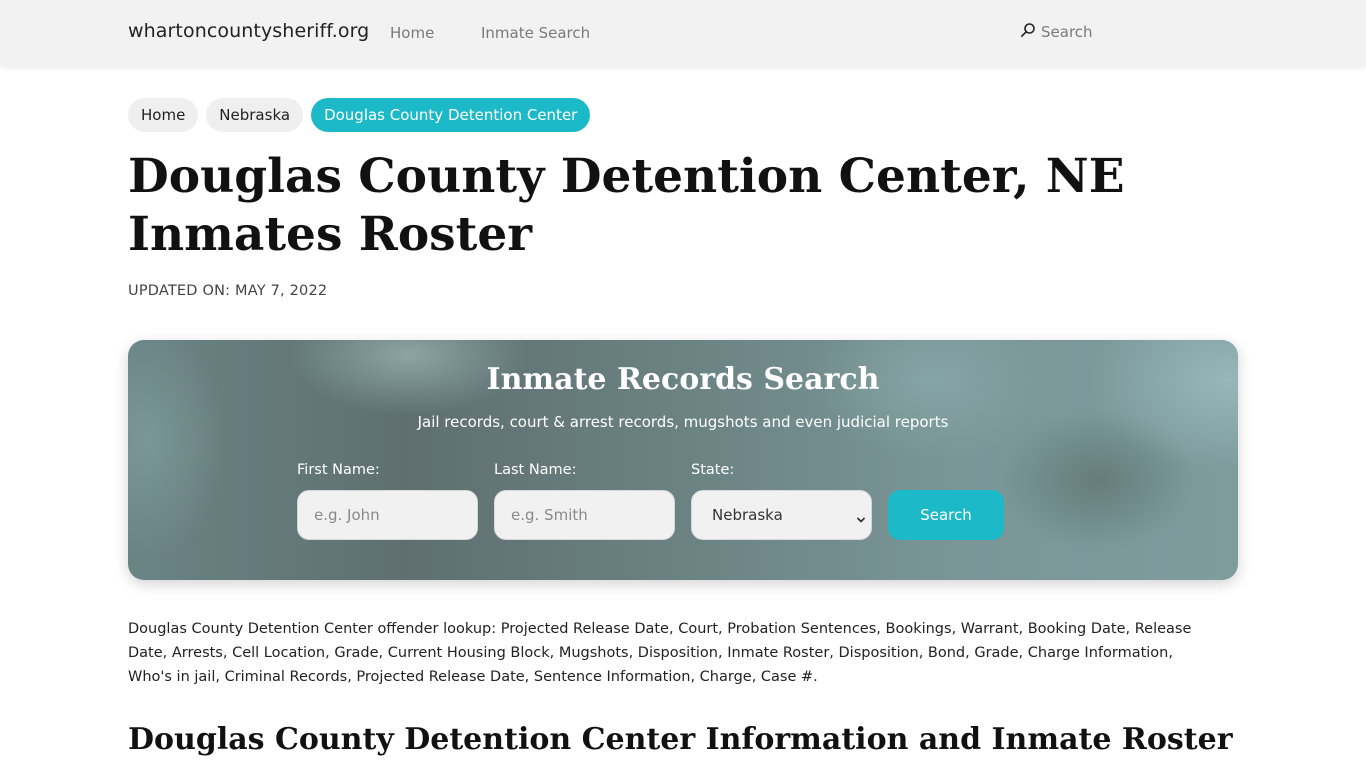 The image size is (1366, 768). I want to click on nav-search-label: Search, so click(1067, 32).